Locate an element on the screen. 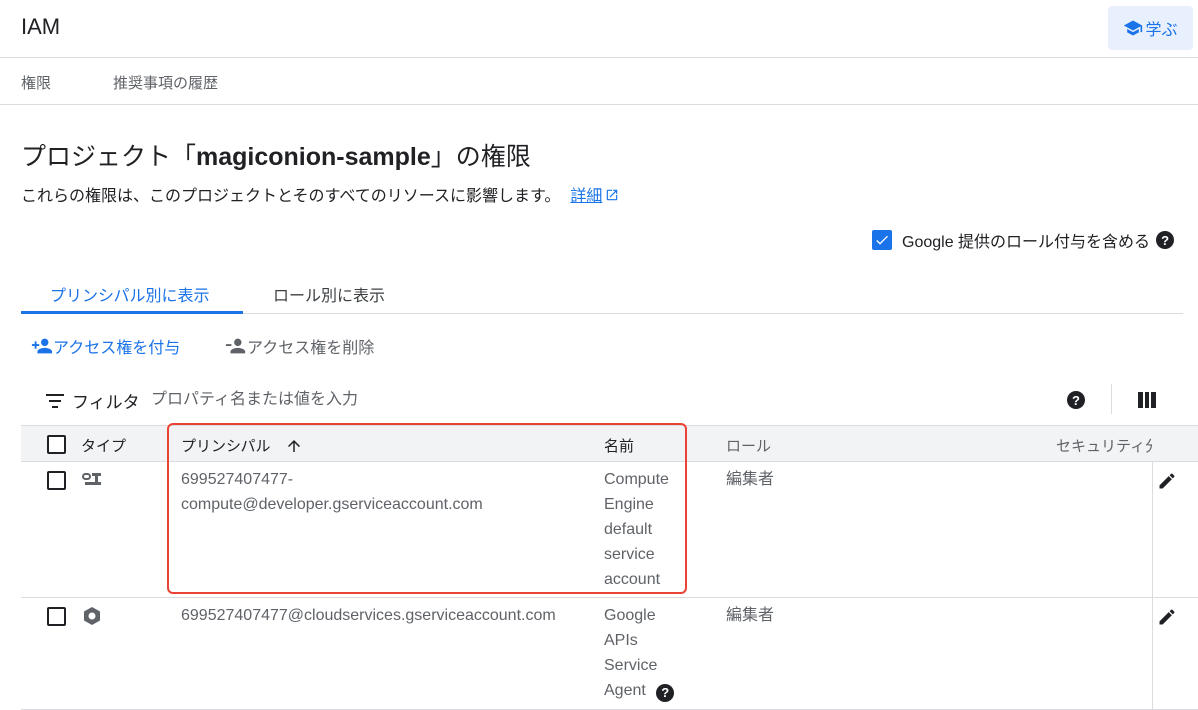 Image resolution: width=1198 pixels, height=710 pixels. table-header: タイプ プリンシパル 名前 ロール セキュリティ分 is located at coordinates (609, 443).